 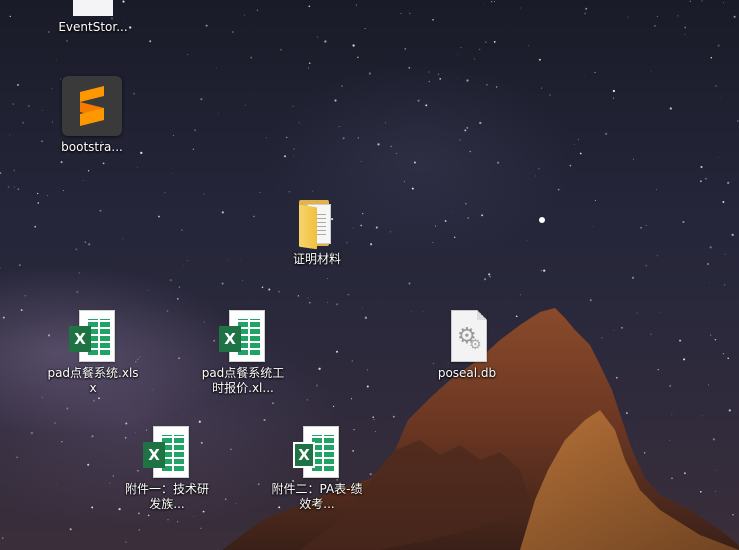 What do you see at coordinates (317, 223) in the screenshot?
I see `folder-icon` at bounding box center [317, 223].